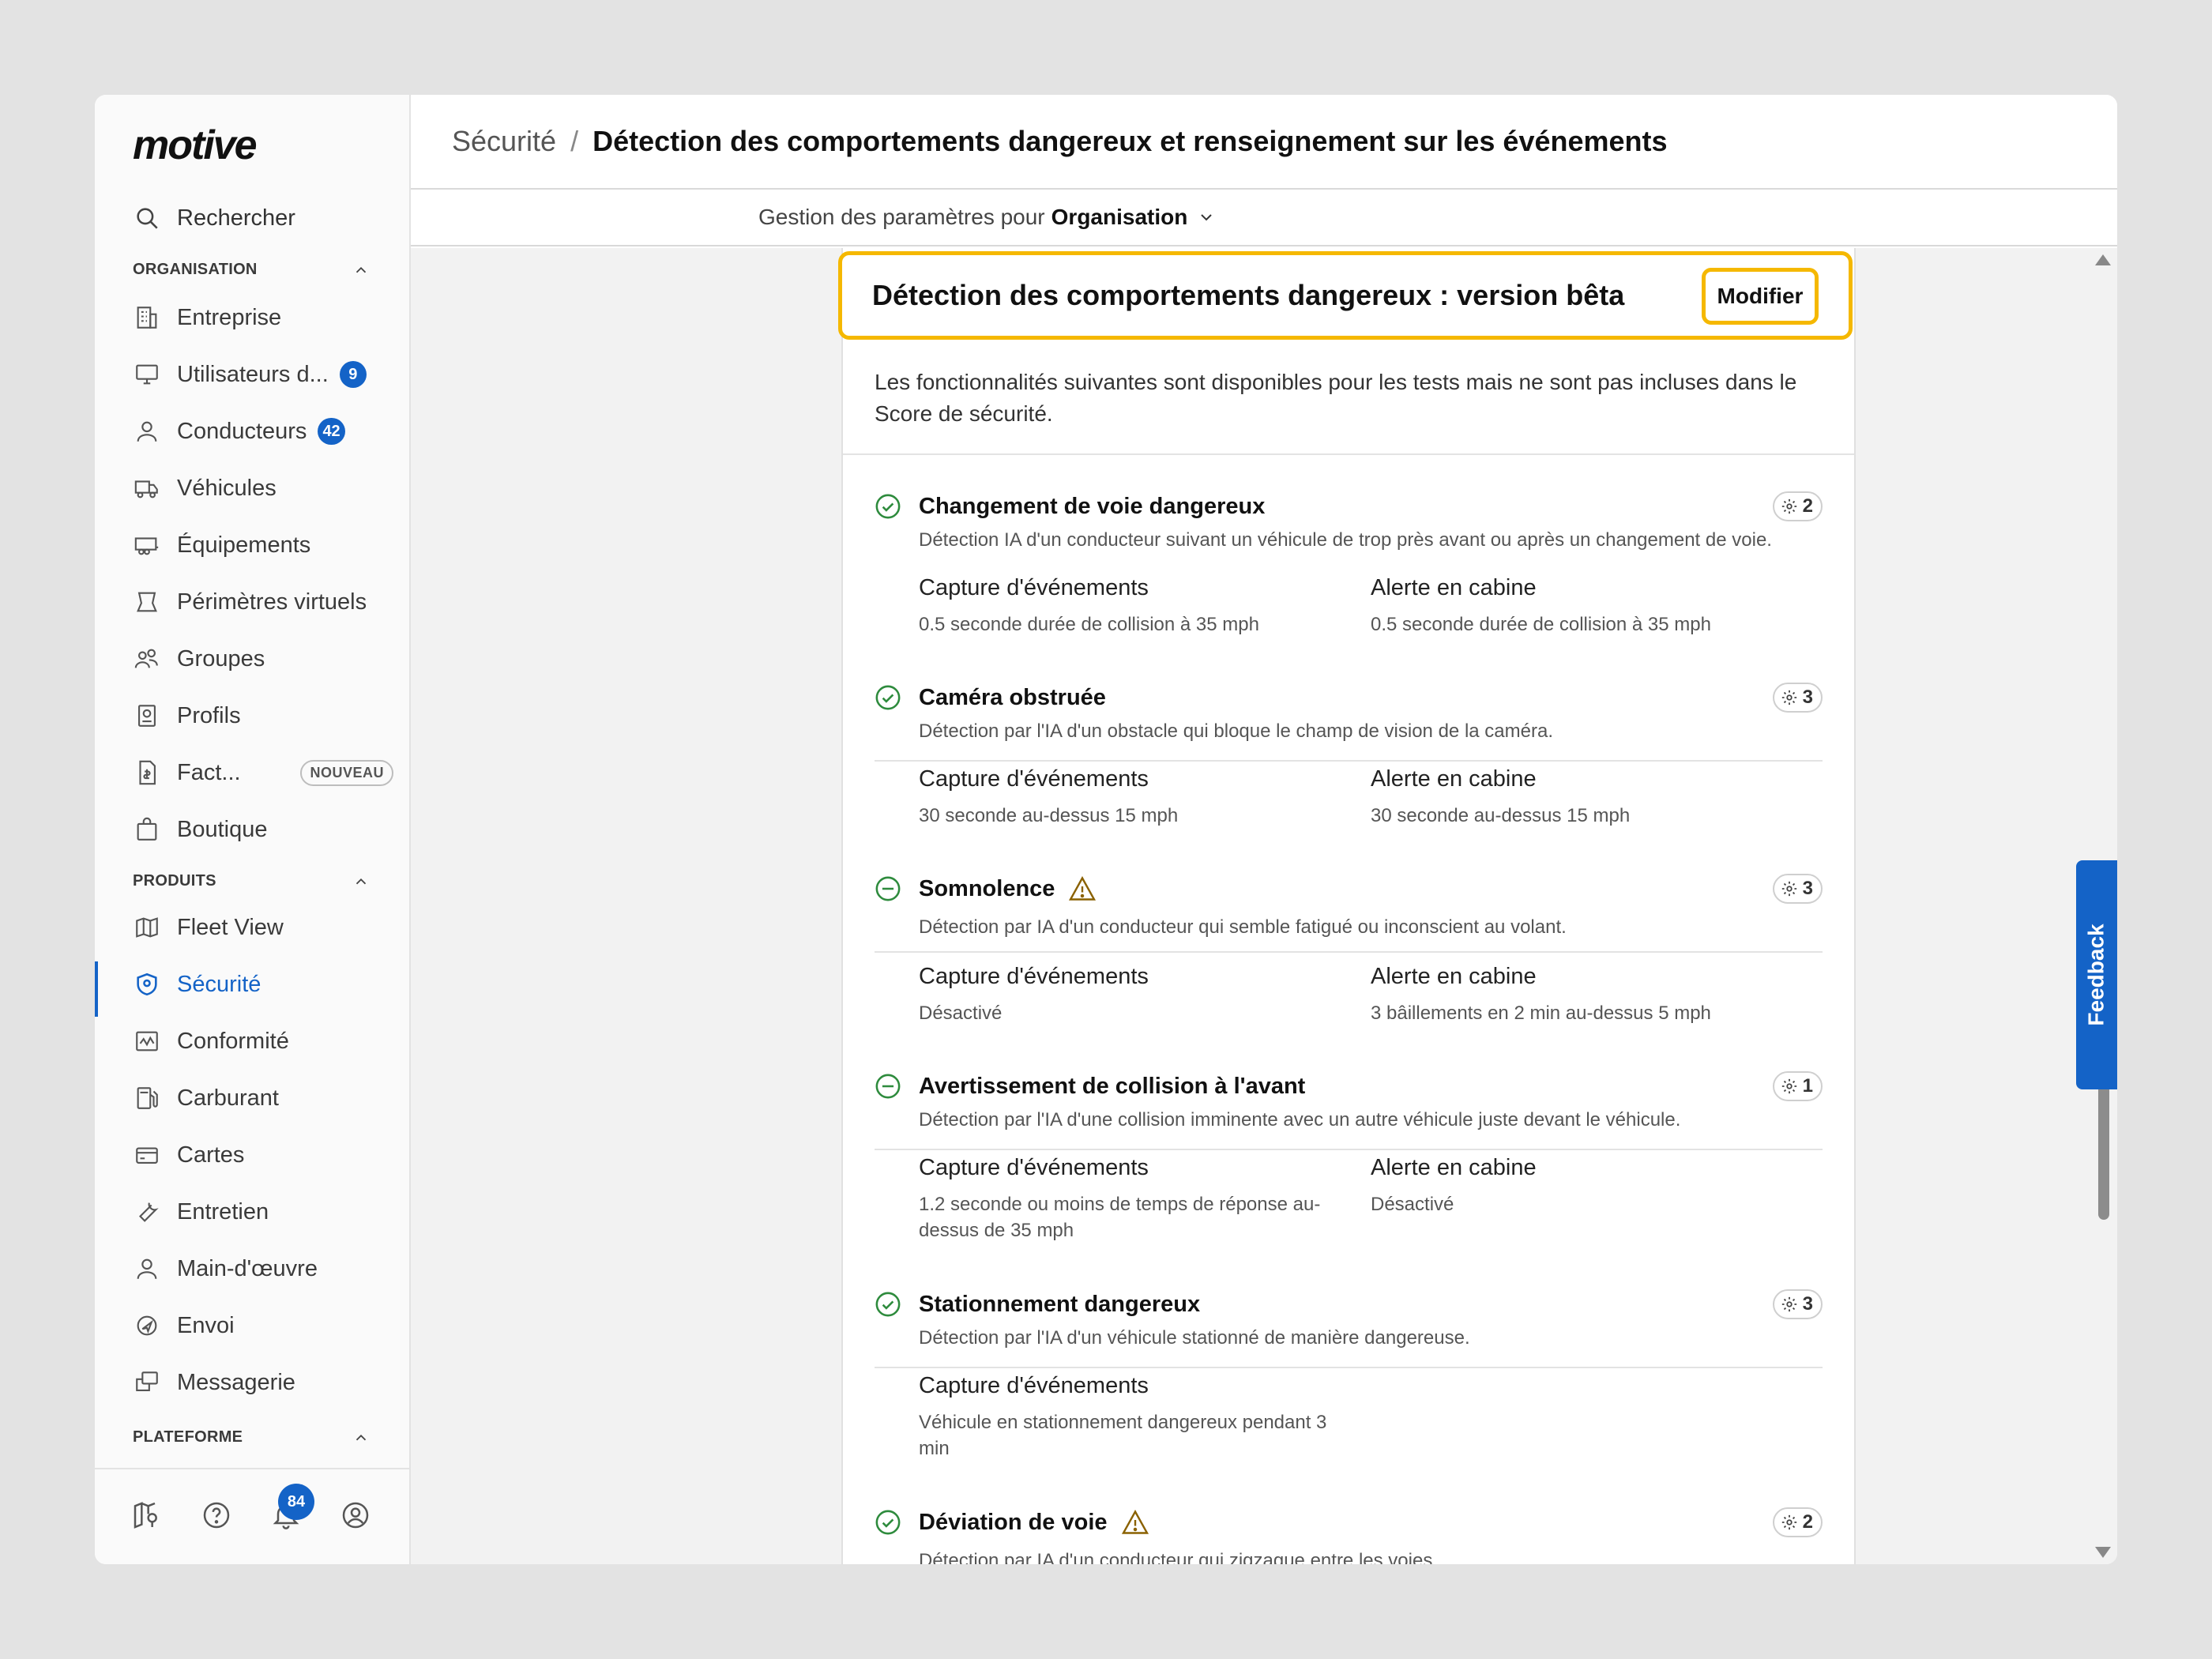 Image resolution: width=2212 pixels, height=1659 pixels. What do you see at coordinates (1264, 218) in the screenshot?
I see `settings-scope-selector: Gestion des paramètres pour Organisation` at bounding box center [1264, 218].